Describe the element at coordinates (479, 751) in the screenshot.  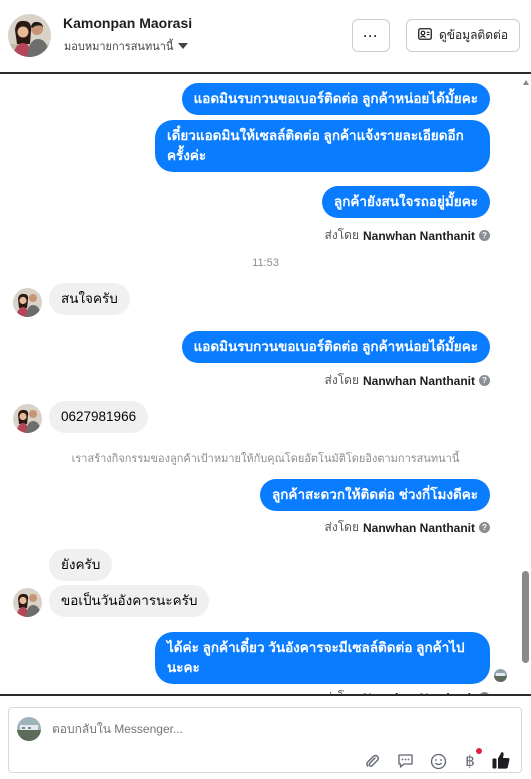
I see `notification-dot` at that location.